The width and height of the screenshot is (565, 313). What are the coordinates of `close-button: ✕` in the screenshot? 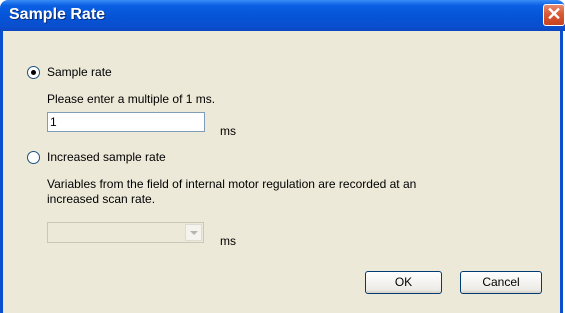 It's located at (554, 15).